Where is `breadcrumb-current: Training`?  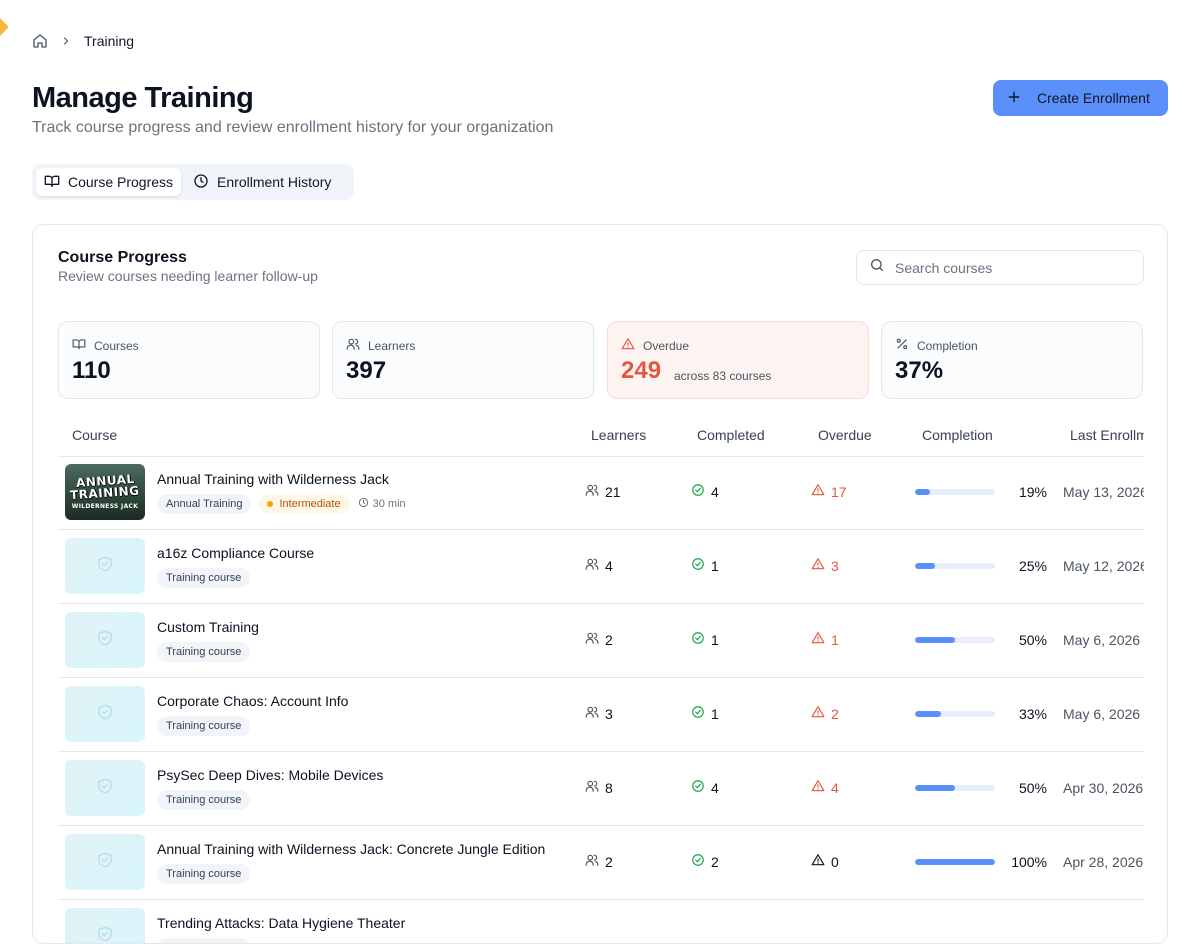 breadcrumb-current: Training is located at coordinates (109, 41).